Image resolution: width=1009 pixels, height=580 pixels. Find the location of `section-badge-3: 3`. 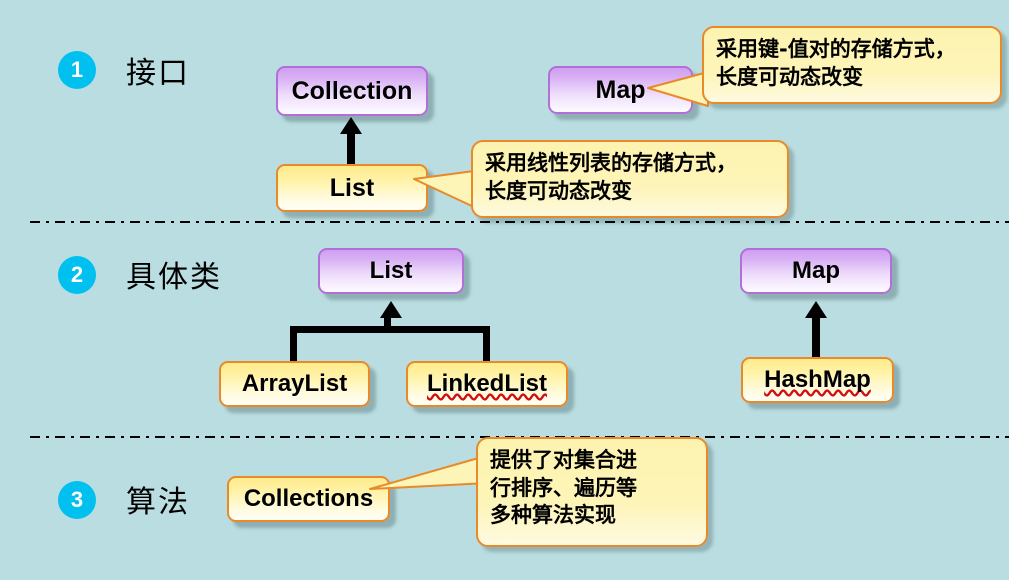

section-badge-3: 3 is located at coordinates (77, 500).